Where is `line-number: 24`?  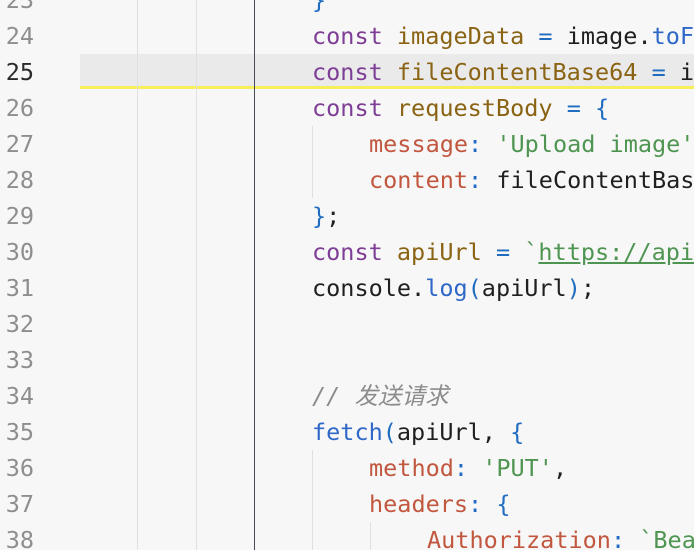 line-number: 24 is located at coordinates (19, 36).